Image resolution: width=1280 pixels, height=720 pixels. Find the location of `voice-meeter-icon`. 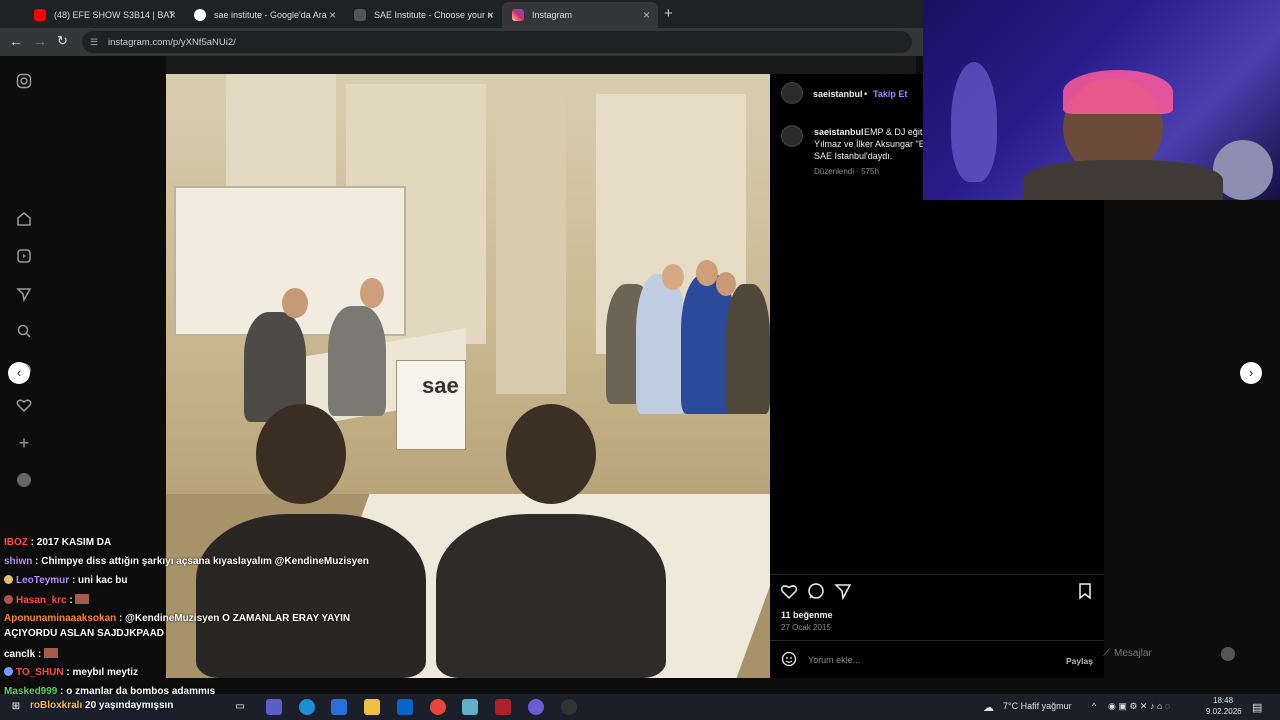

voice-meeter-icon is located at coordinates (503, 707).